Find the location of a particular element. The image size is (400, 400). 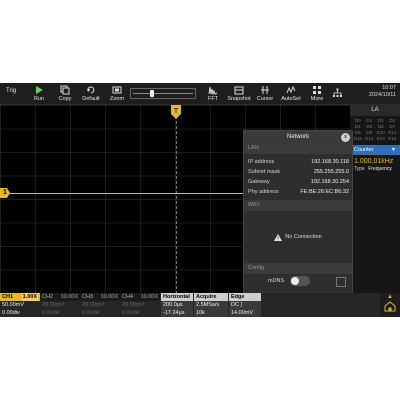

acquire-box: Acquire 2.5MSa/s 10k is located at coordinates (211, 305).